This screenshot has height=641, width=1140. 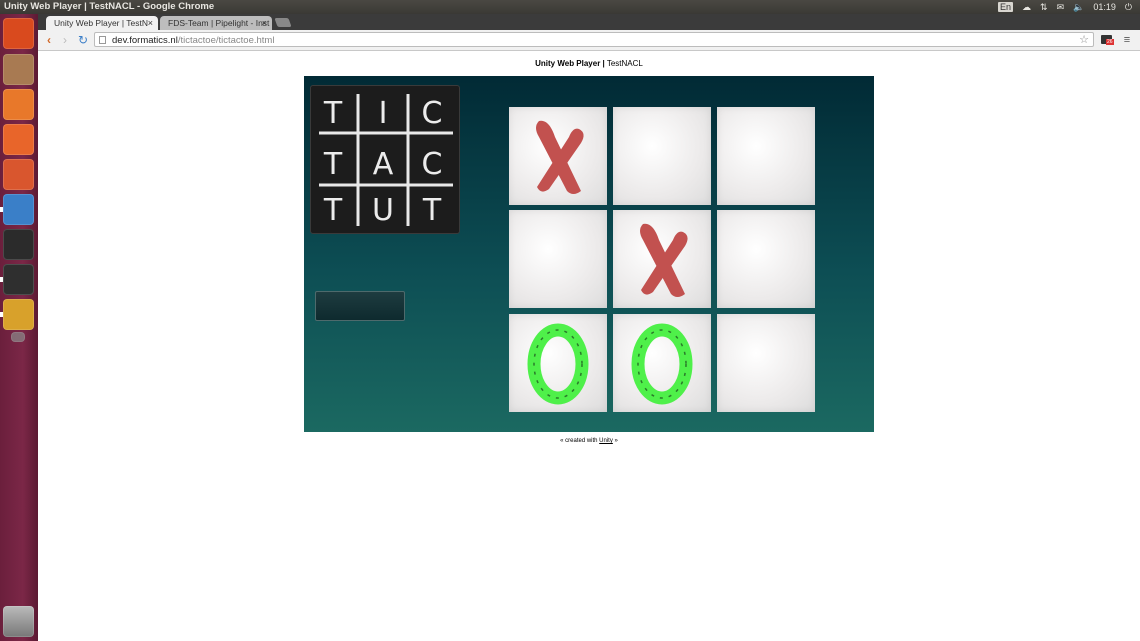 I want to click on mail-icon: ✉, so click(x=1061, y=7).